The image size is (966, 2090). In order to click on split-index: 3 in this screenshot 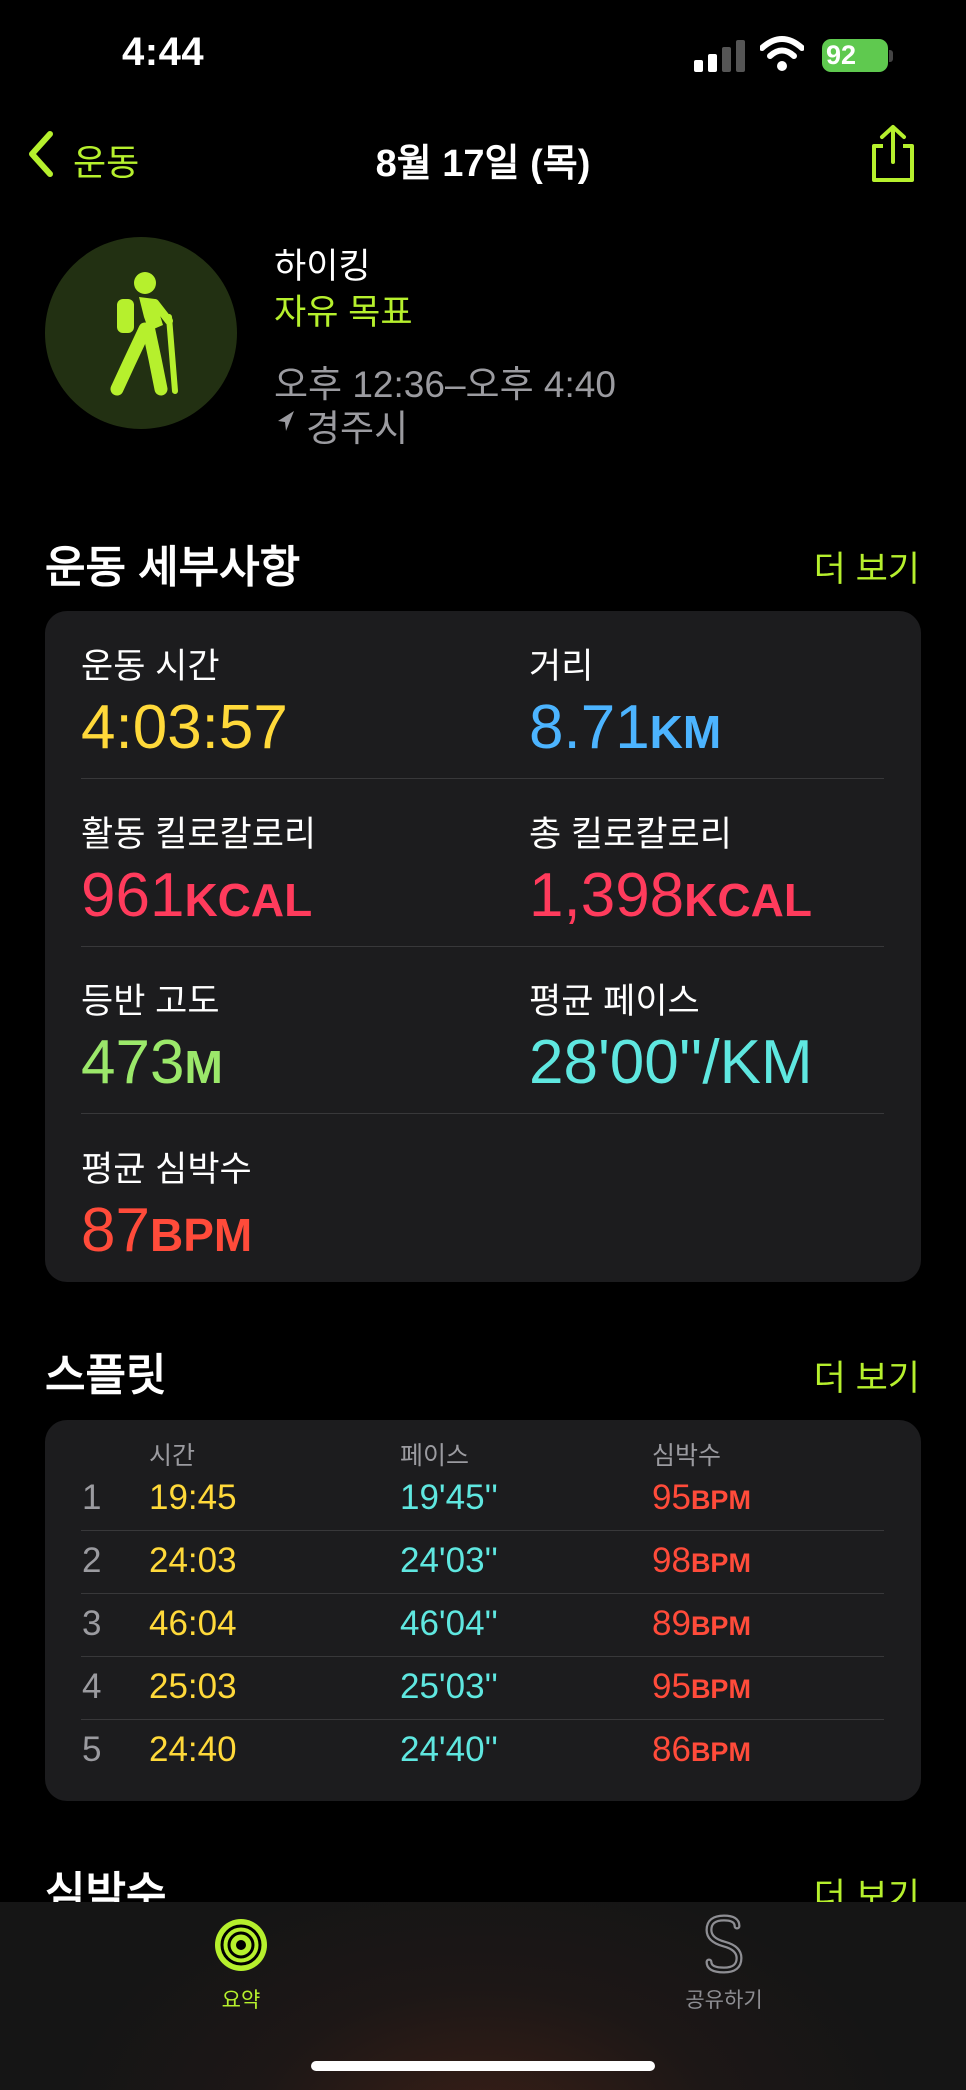, I will do `click(92, 1623)`.